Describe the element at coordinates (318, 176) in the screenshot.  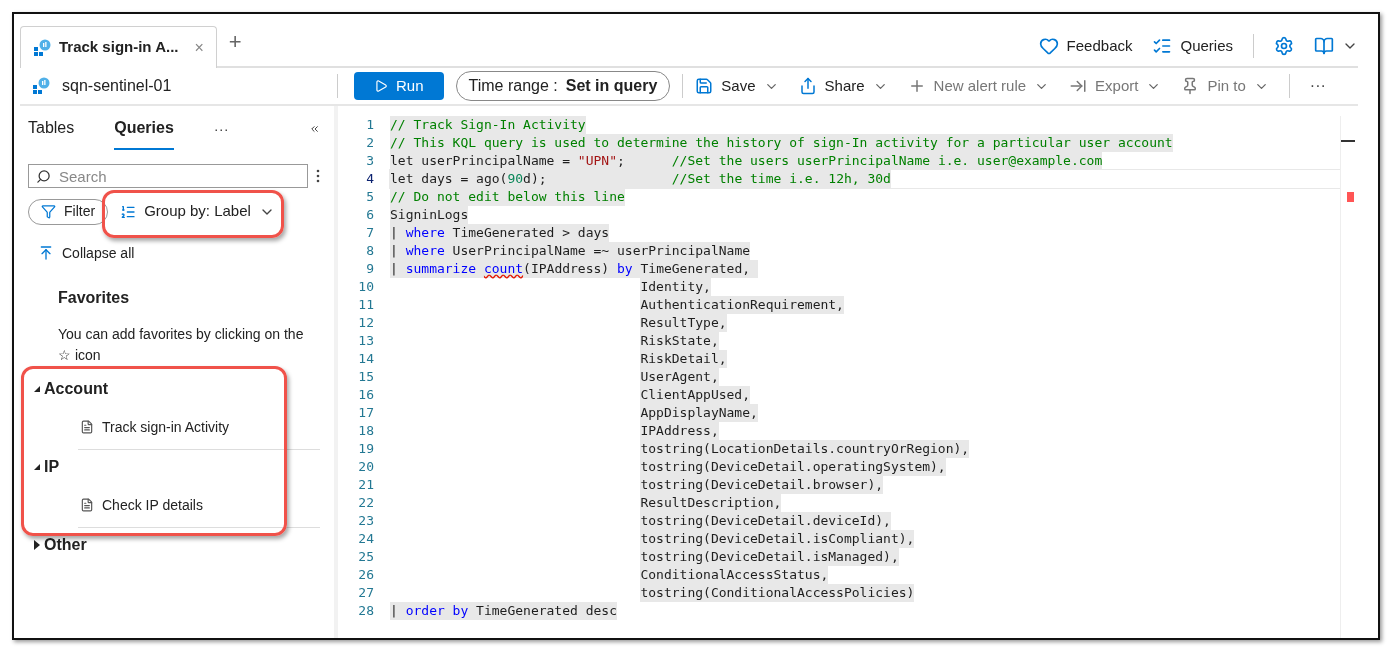
I see `vertical-ellipsis-icon` at that location.